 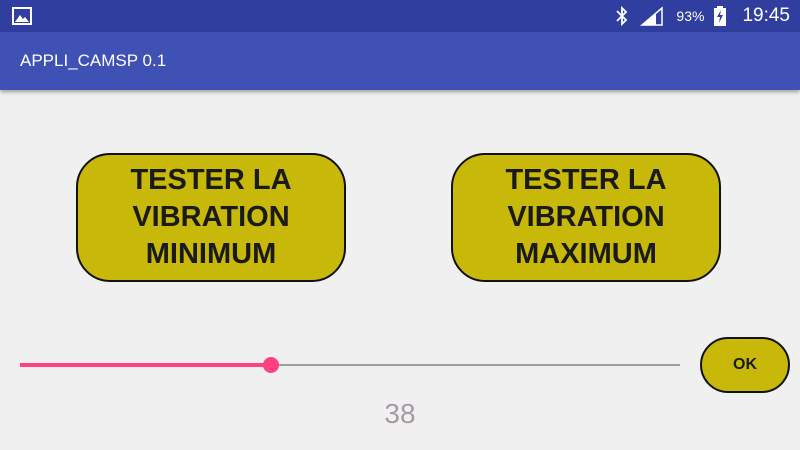 I want to click on status-icons: 93% 19:45, so click(x=702, y=16).